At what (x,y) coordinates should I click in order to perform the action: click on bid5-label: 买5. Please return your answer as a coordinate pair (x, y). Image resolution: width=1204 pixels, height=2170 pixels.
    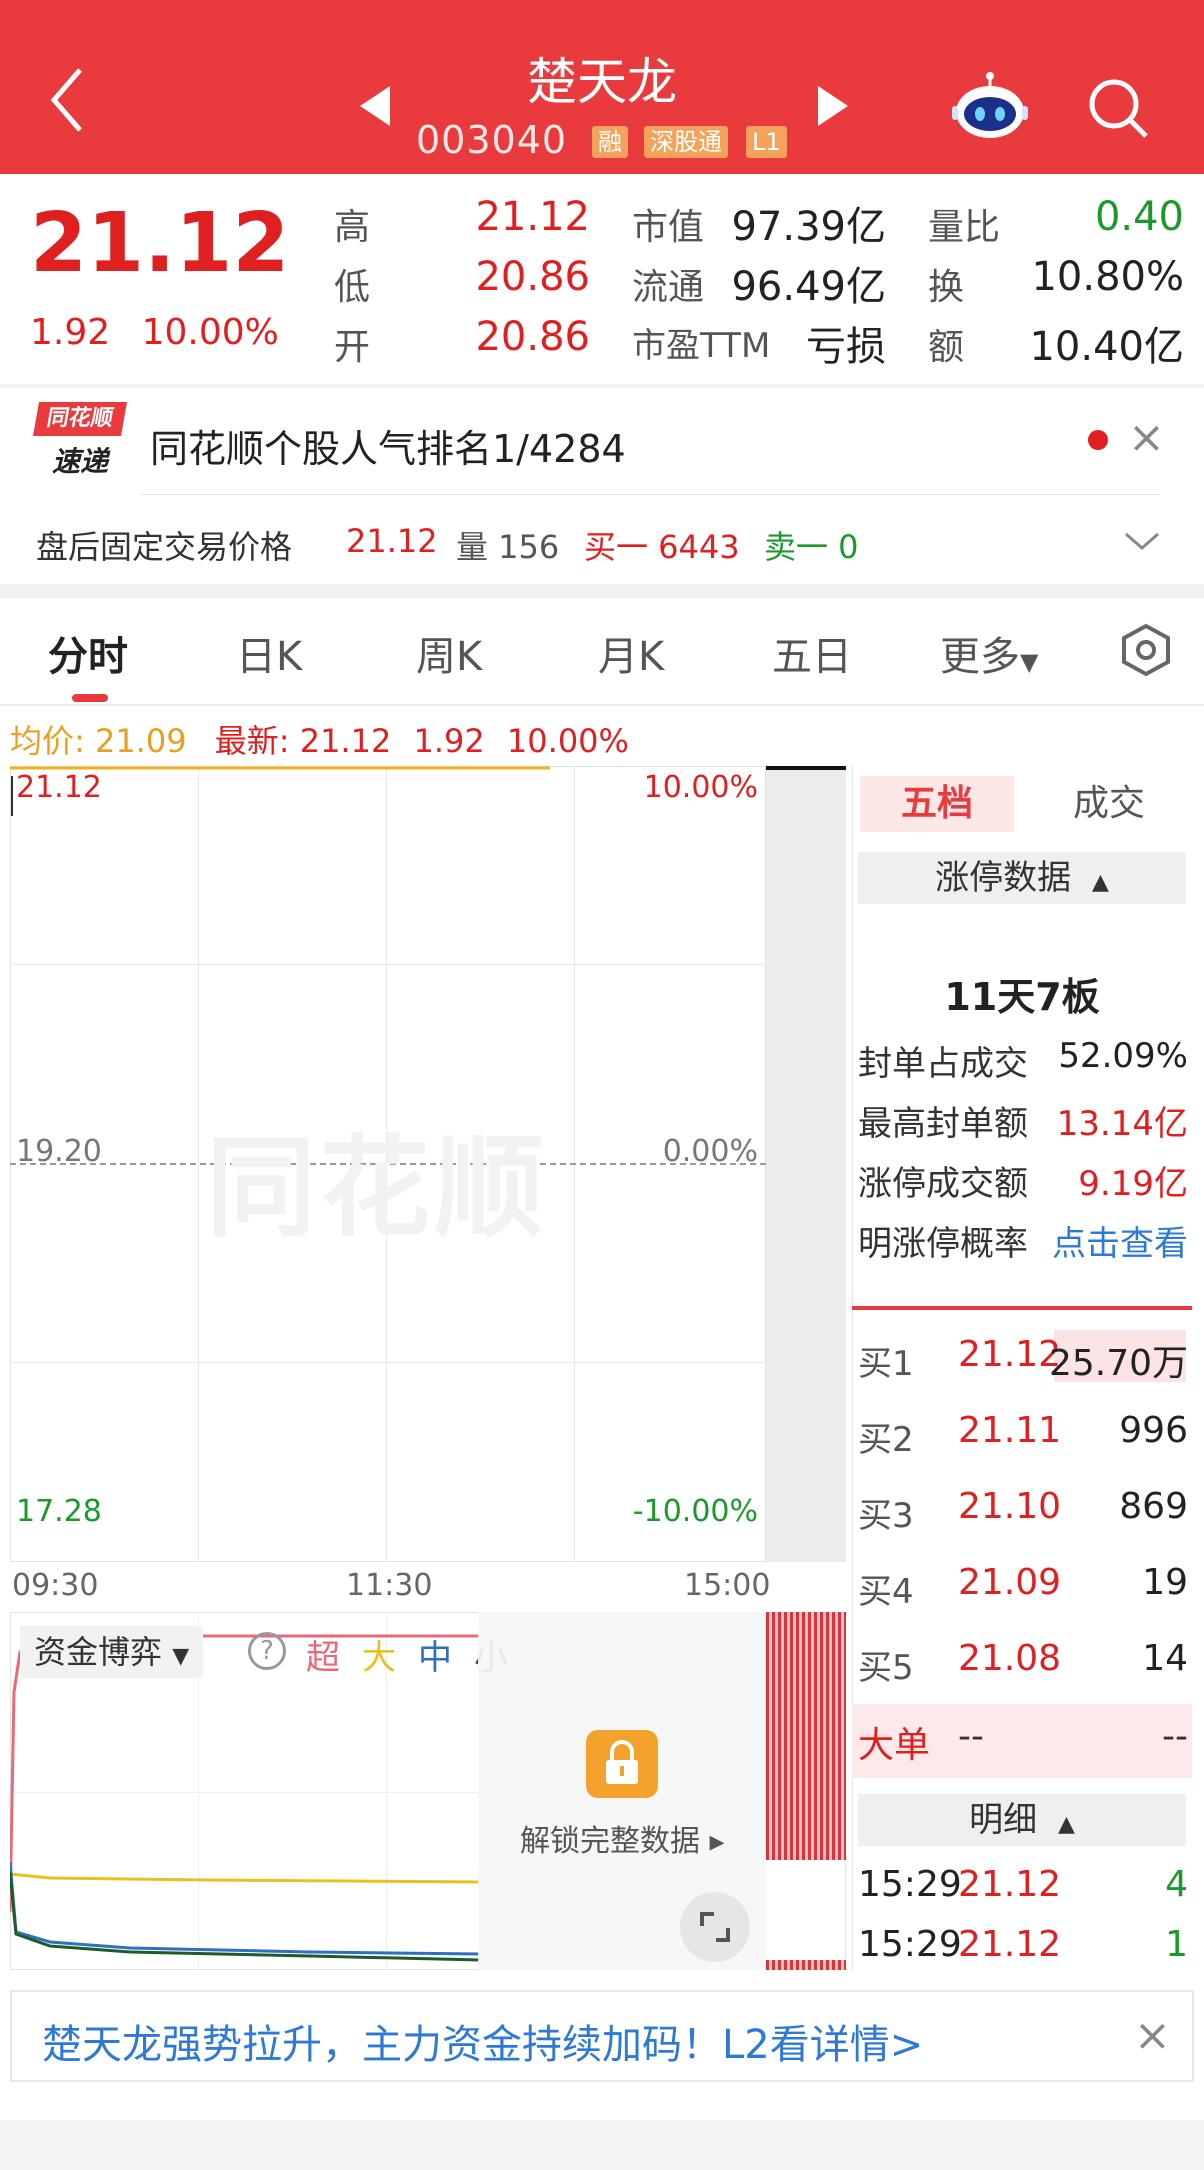
    Looking at the image, I should click on (886, 1668).